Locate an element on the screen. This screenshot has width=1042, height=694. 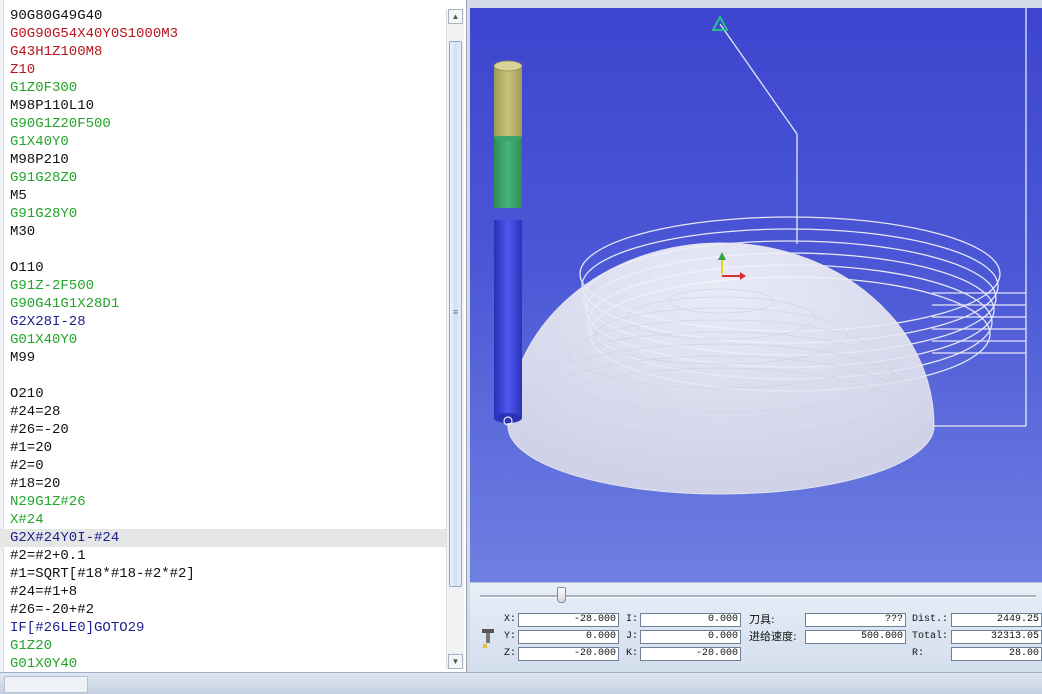
tool-value-field: ??? is located at coordinates (855, 620).